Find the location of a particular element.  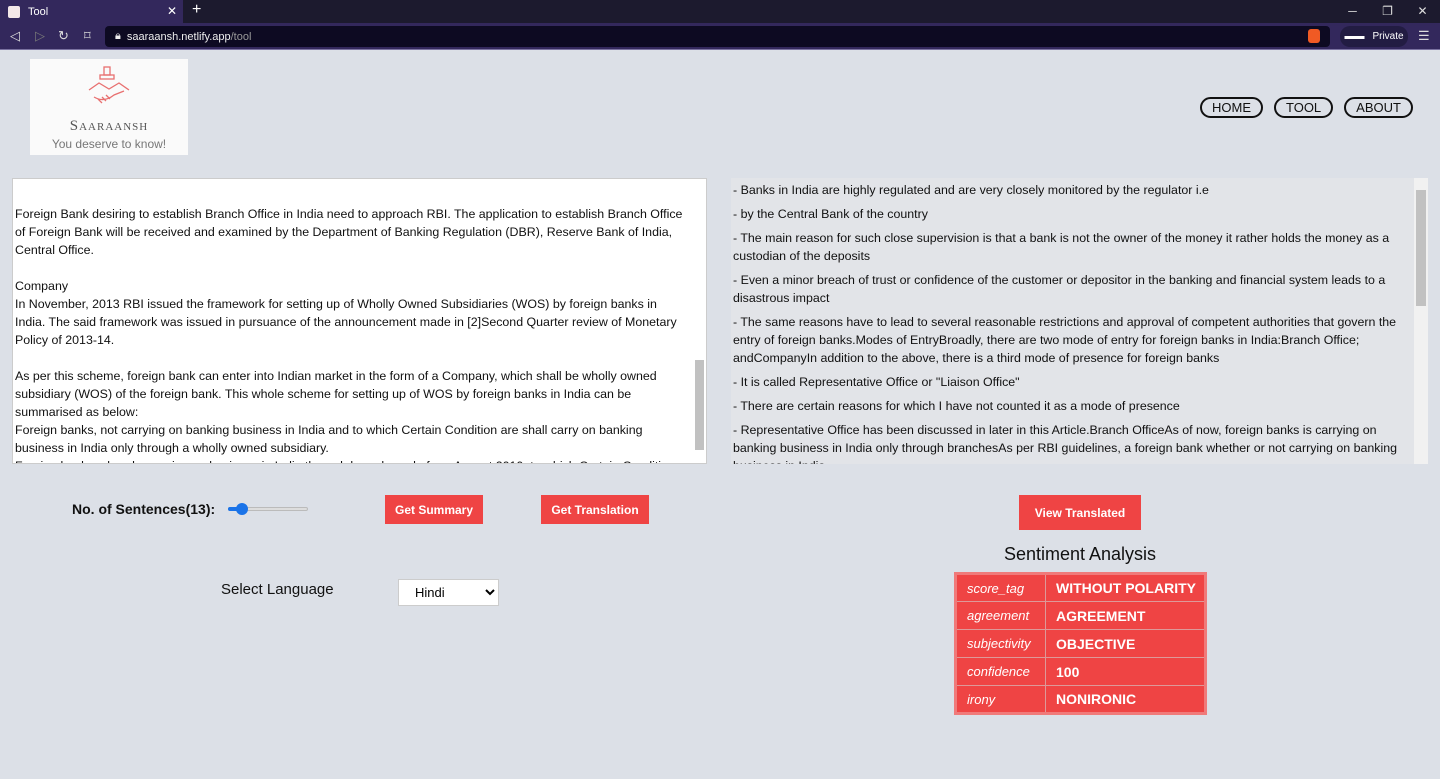

table-row: score_tag WITHOUT POLARITY is located at coordinates (1080, 587).